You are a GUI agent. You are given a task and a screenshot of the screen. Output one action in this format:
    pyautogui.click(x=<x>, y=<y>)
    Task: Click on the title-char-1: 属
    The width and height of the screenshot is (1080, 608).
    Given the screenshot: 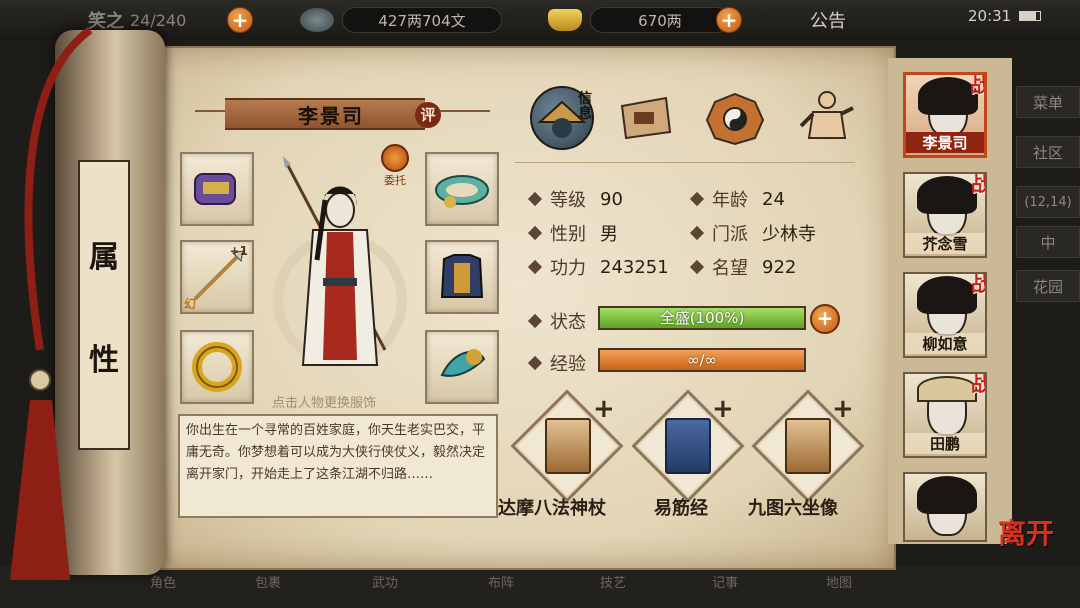 What is the action you would take?
    pyautogui.click(x=104, y=257)
    